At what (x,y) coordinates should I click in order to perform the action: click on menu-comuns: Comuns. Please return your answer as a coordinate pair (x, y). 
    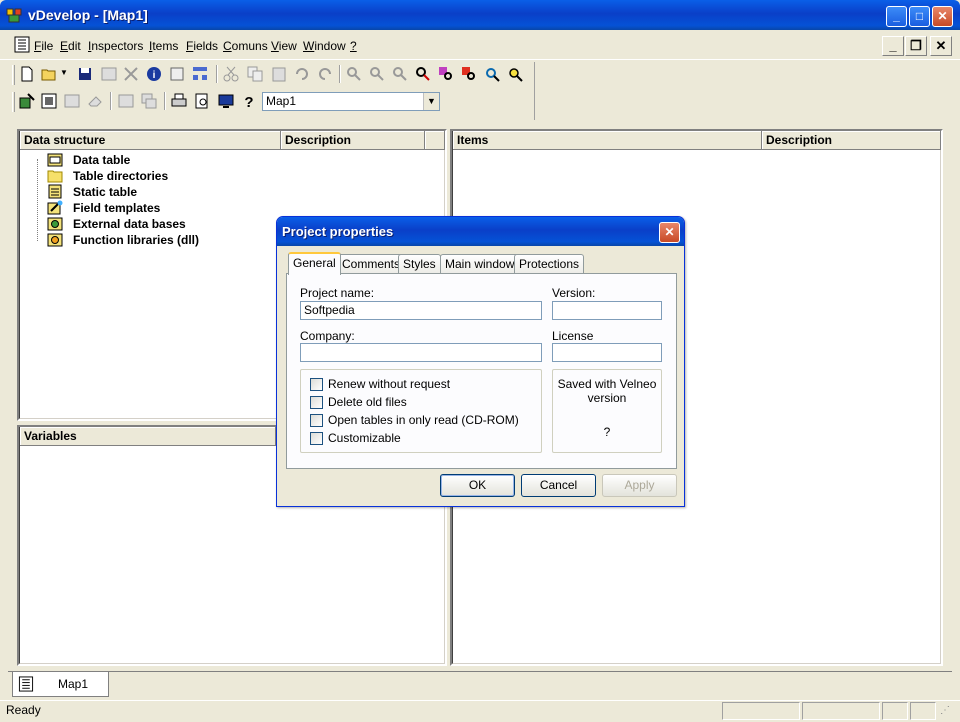
    Looking at the image, I should click on (245, 46).